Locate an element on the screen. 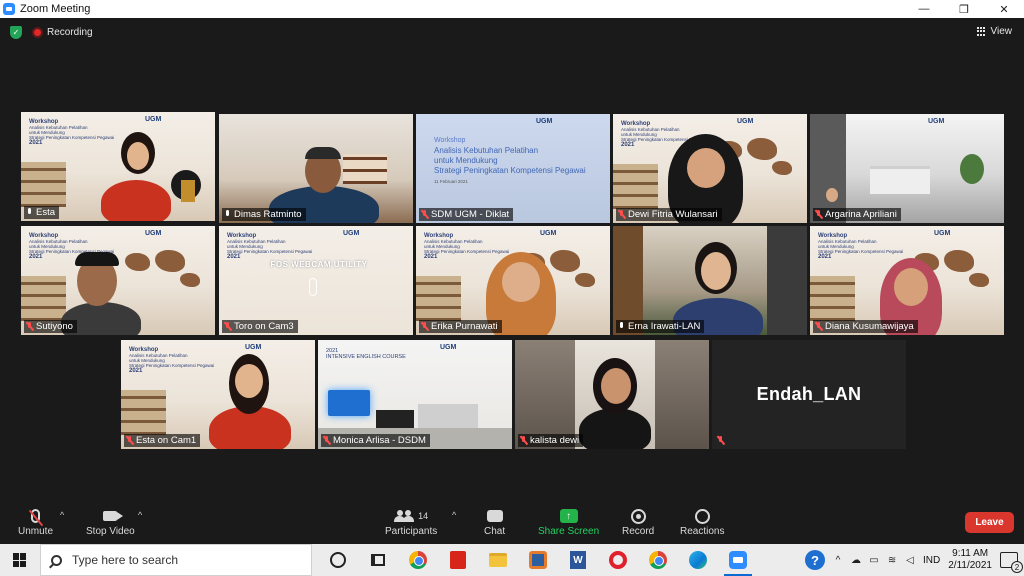 The image size is (1024, 576). system-tray: ? ^ ☁ ▭ ≋ ◁ IND 9:11 AM 2/11/2021 2 is located at coordinates (914, 560).